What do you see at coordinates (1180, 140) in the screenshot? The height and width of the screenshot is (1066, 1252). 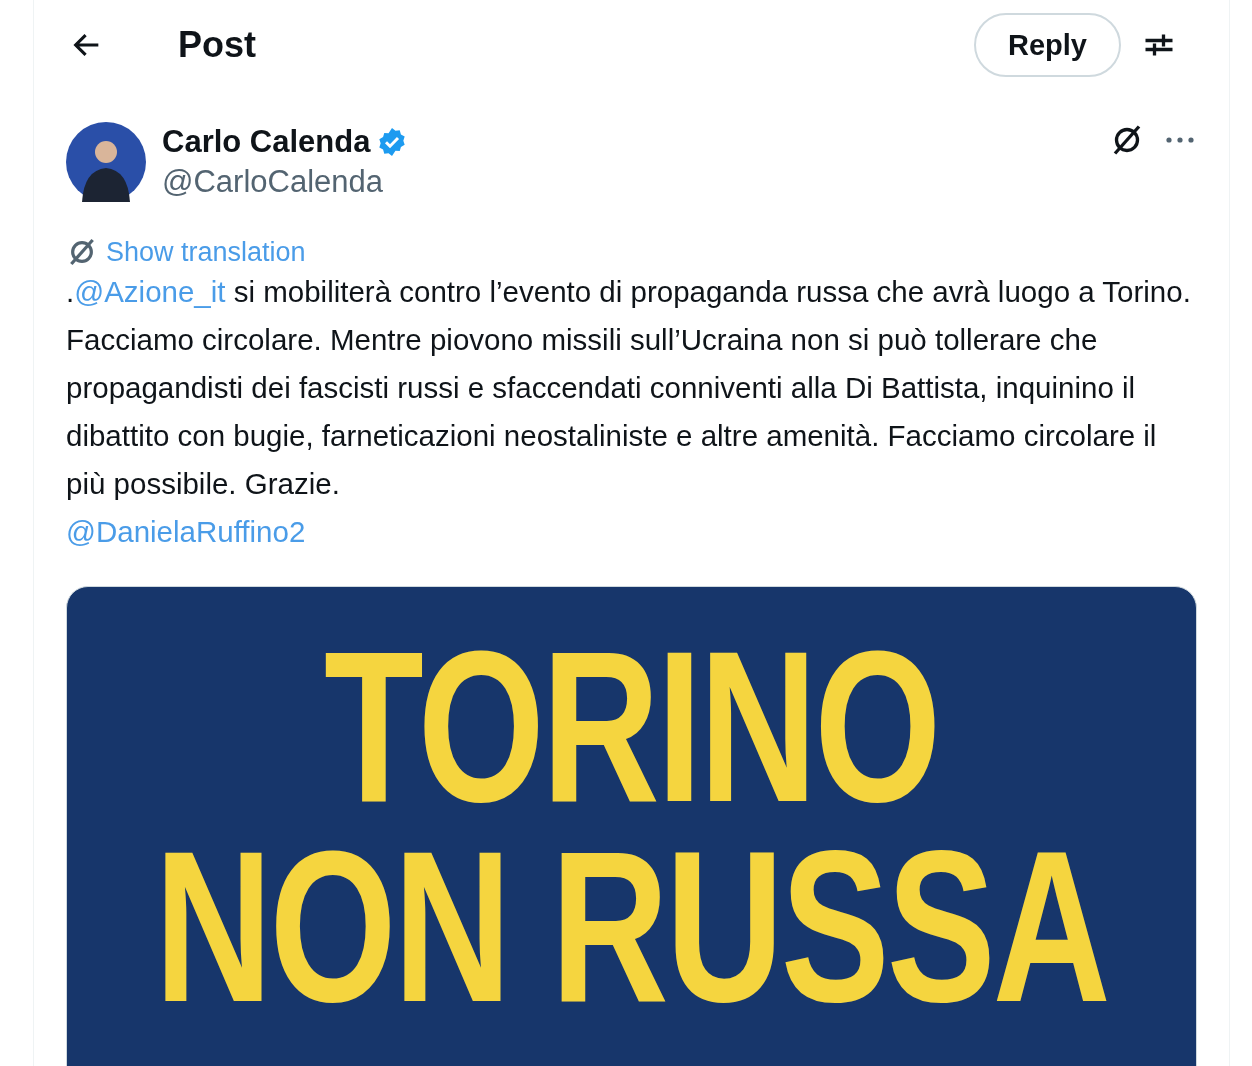 I see `more-options-icon` at bounding box center [1180, 140].